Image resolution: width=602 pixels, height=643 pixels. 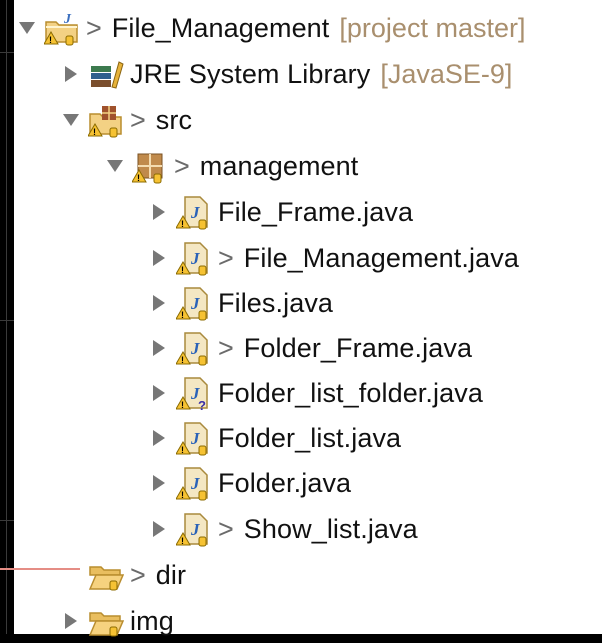 What do you see at coordinates (174, 119) in the screenshot?
I see `src-name: src` at bounding box center [174, 119].